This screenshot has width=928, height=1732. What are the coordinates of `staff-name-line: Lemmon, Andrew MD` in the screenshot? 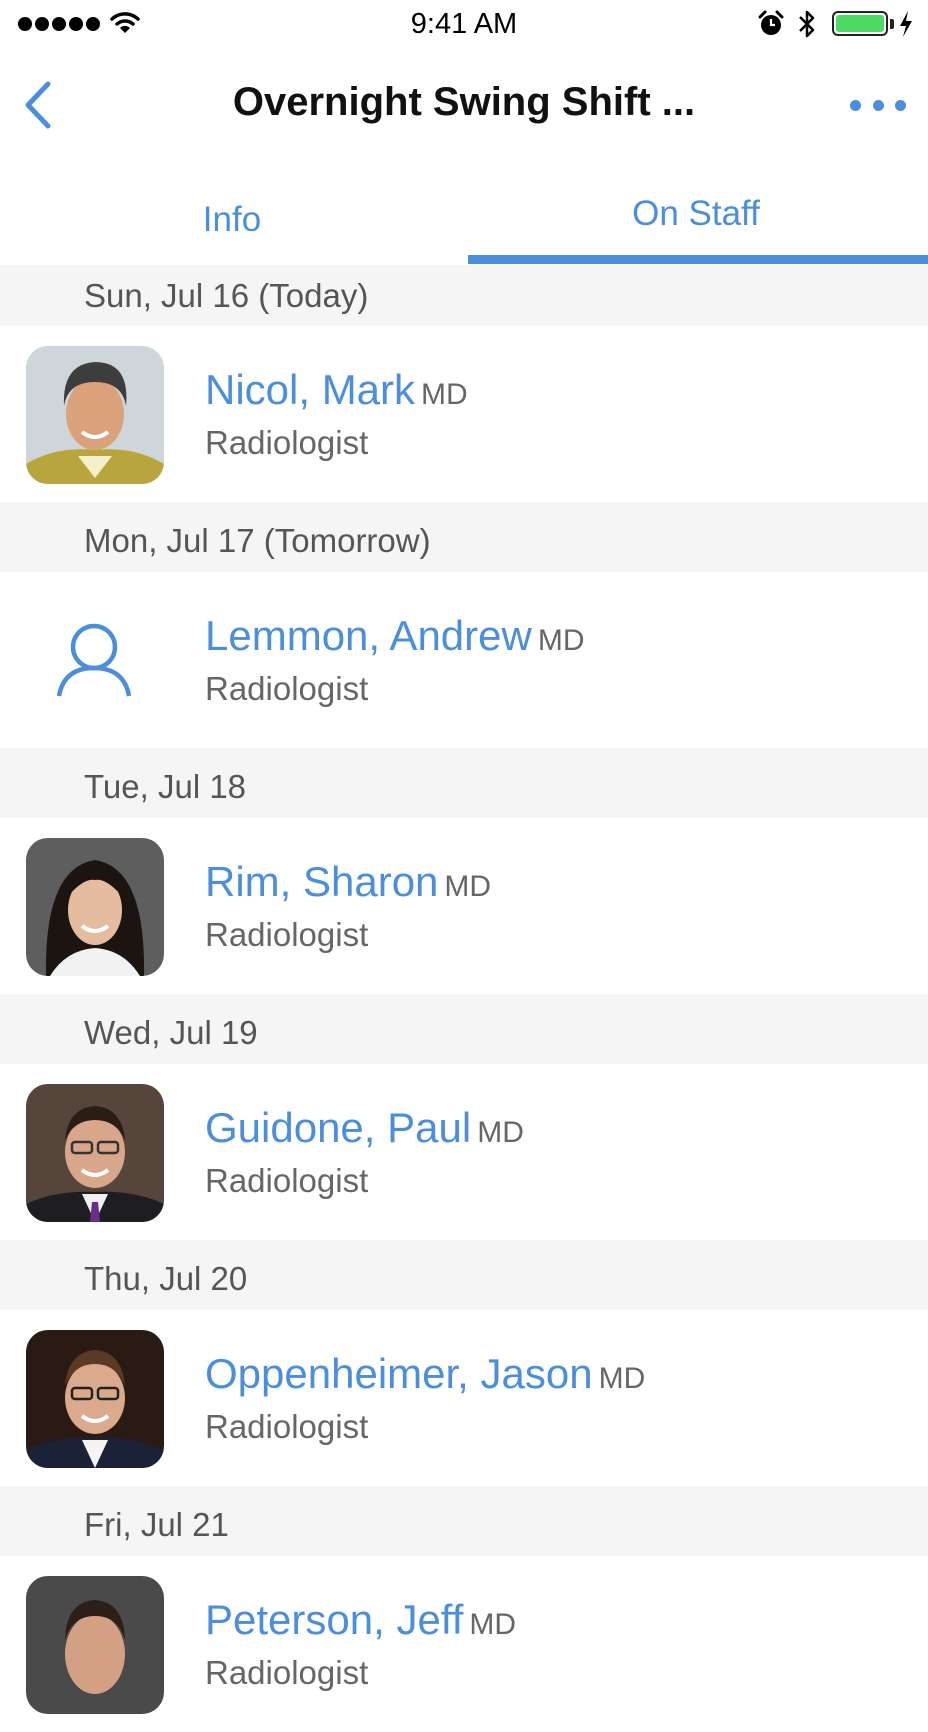 It's located at (395, 636).